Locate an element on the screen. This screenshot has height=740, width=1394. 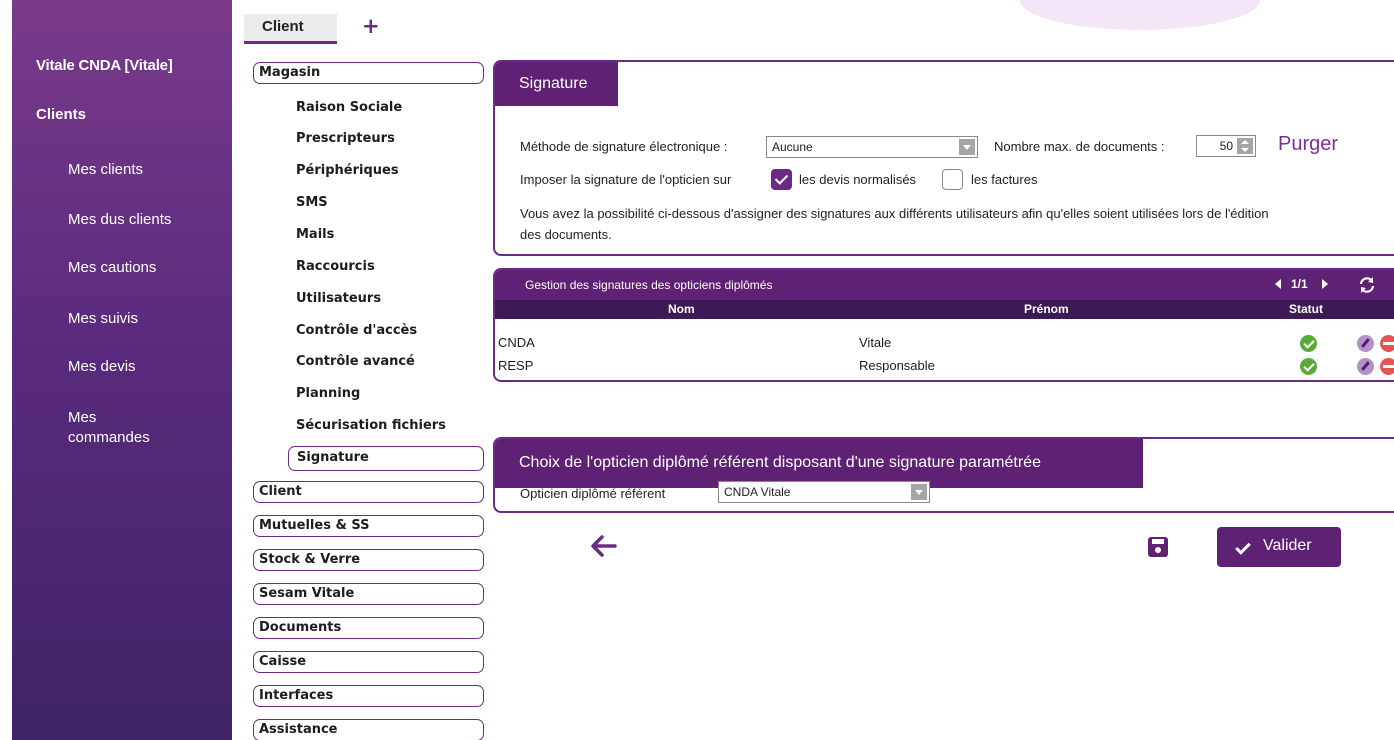
menu-item-raison-sociale: Raison Sociale is located at coordinates (349, 107).